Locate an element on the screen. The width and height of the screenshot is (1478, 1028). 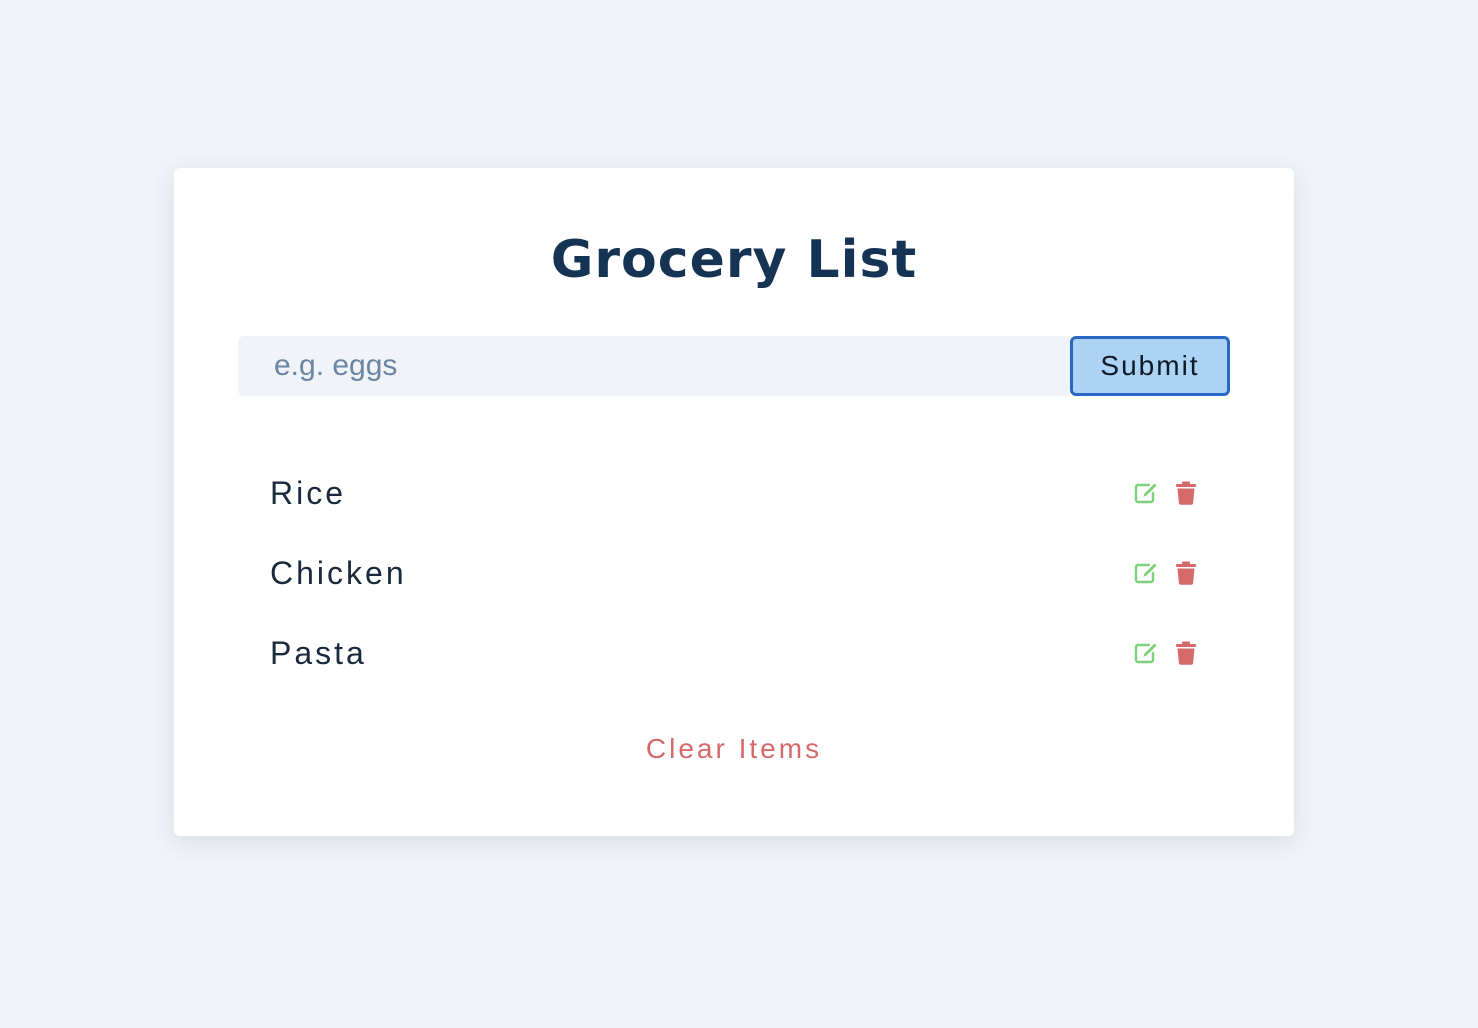
clear-items-button: Clear Items is located at coordinates (734, 749).